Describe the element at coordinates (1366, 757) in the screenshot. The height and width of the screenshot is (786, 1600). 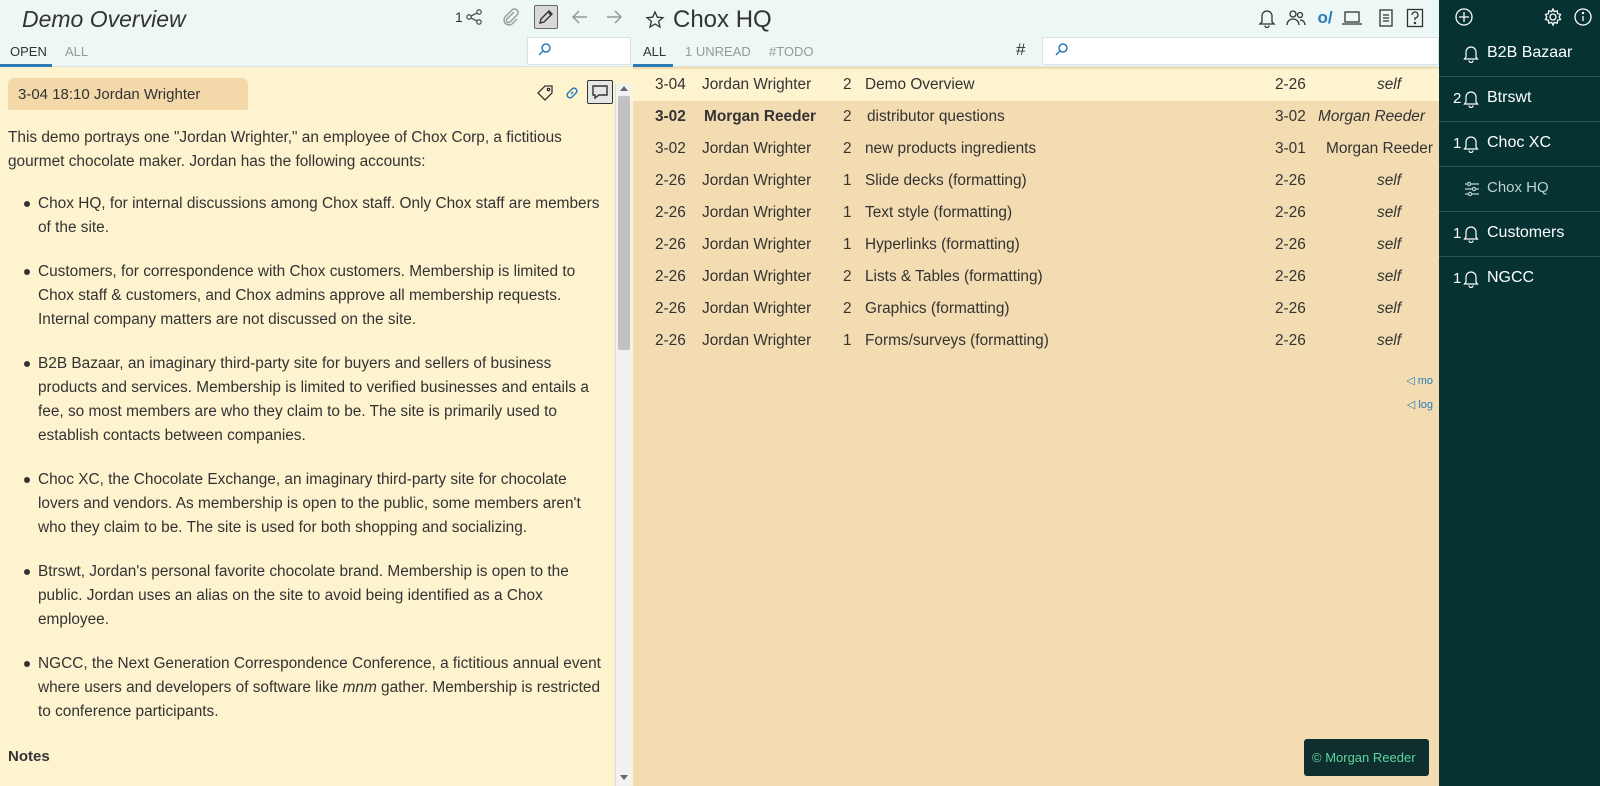
I see `user-toast: © Morgan Reeder` at that location.